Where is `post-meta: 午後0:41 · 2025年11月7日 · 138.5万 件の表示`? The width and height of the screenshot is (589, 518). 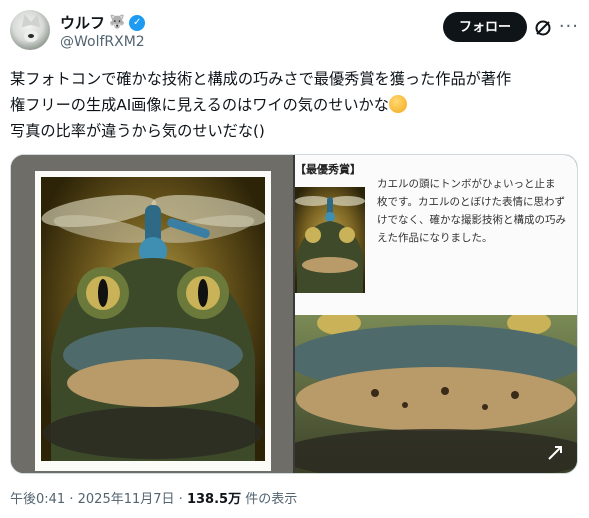 post-meta: 午後0:41 · 2025年11月7日 · 138.5万 件の表示 is located at coordinates (153, 497).